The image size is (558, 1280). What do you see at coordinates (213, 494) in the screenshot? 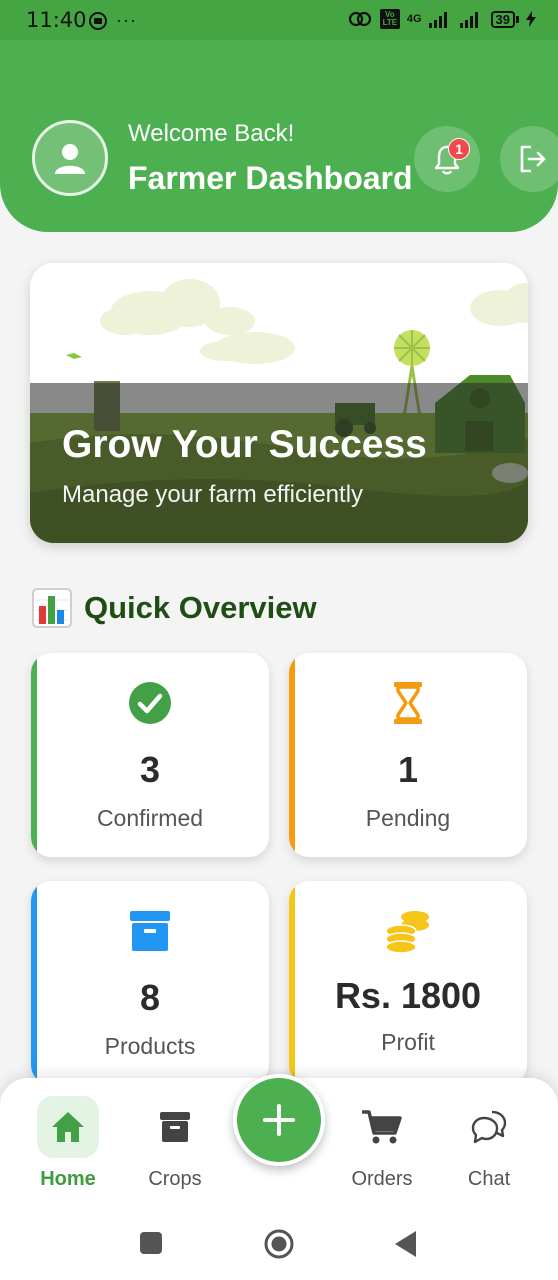
I see `banner-subtitle: Manage your farm efficiently` at bounding box center [213, 494].